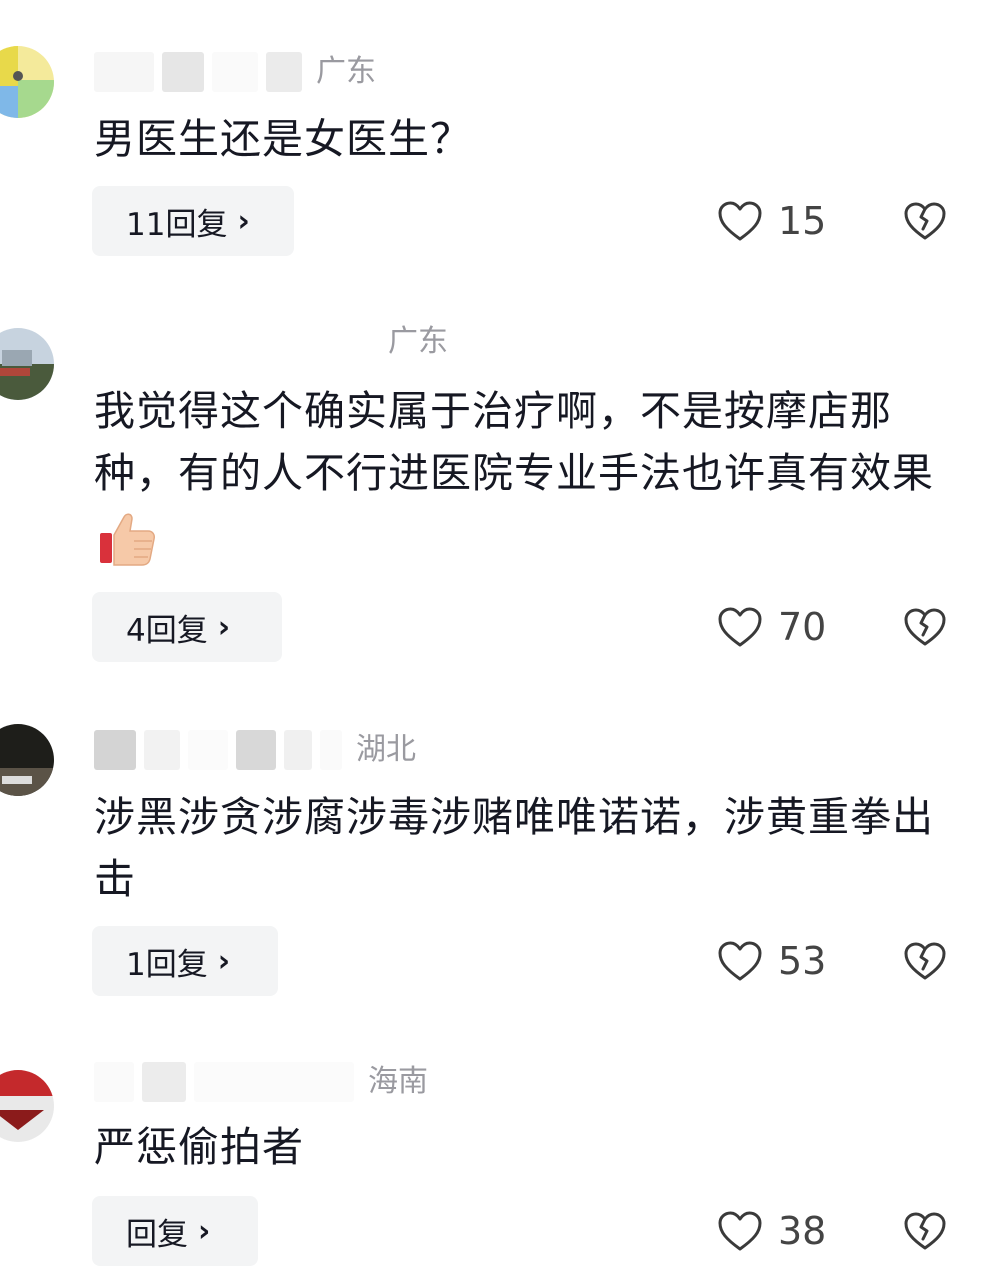  I want to click on region-label: 湖北, so click(386, 749).